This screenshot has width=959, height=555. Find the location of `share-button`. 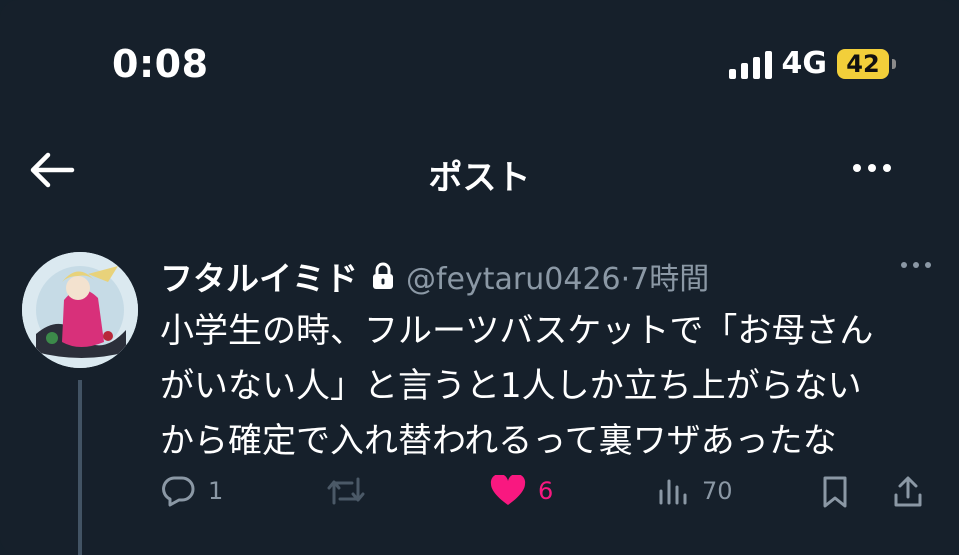

share-button is located at coordinates (908, 492).